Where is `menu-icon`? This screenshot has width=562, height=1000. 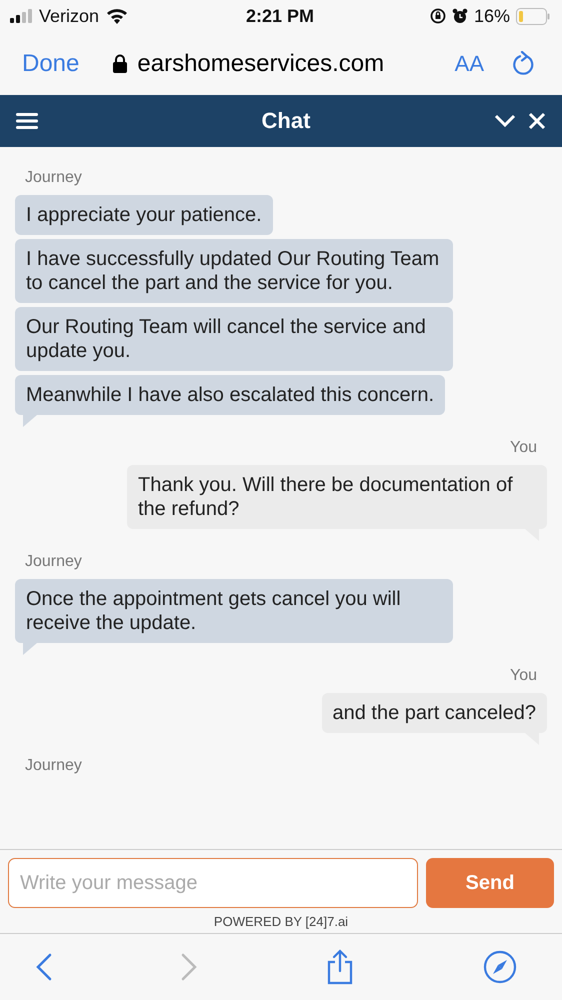
menu-icon is located at coordinates (27, 121).